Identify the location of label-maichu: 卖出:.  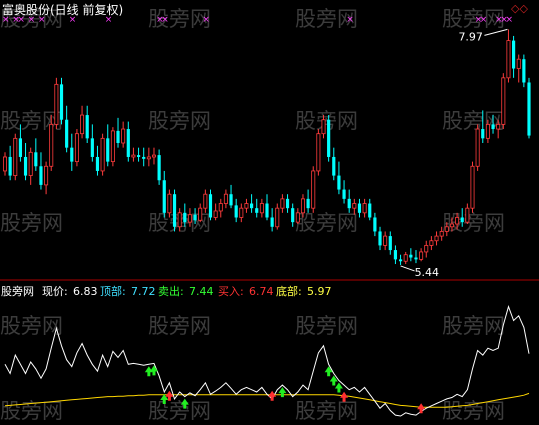
(171, 291).